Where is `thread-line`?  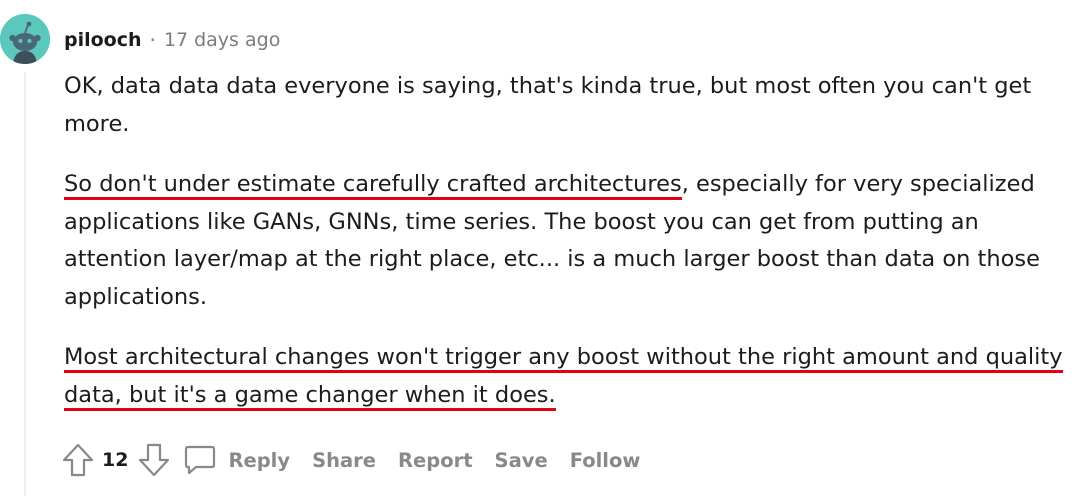
thread-line is located at coordinates (25, 284).